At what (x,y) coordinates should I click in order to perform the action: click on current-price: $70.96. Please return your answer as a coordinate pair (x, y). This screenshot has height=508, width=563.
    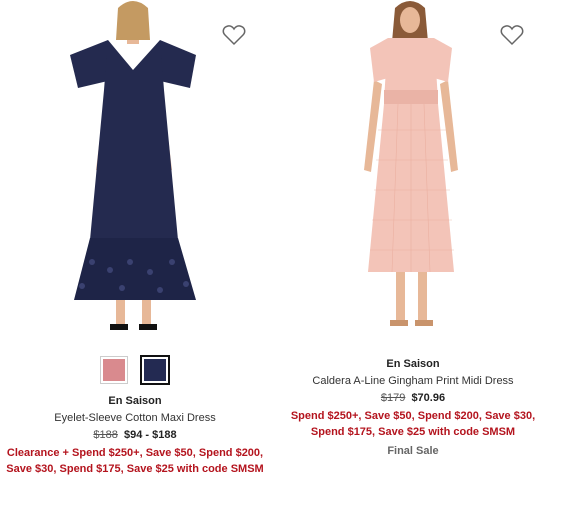
    Looking at the image, I should click on (428, 398).